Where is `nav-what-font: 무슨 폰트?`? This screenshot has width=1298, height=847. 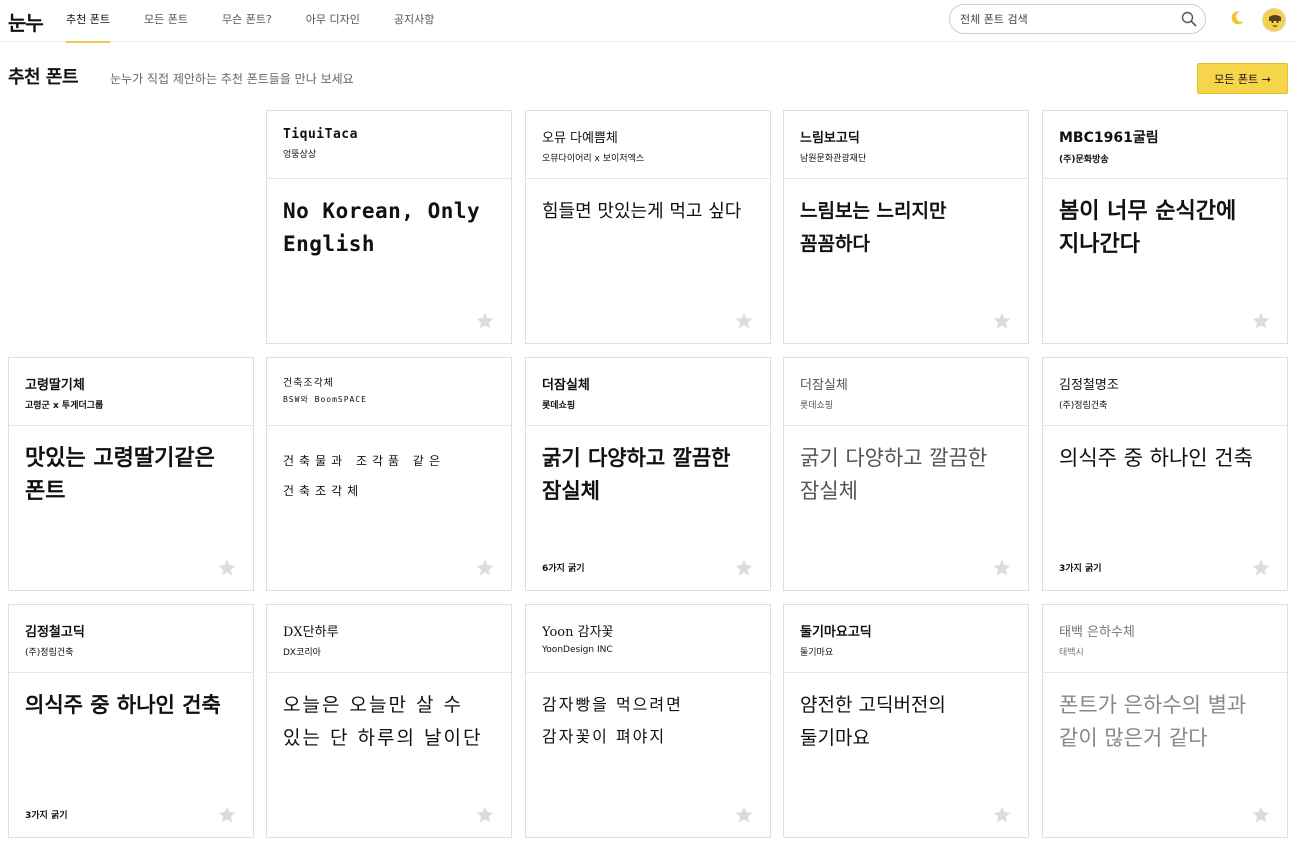
nav-what-font: 무슨 폰트? is located at coordinates (247, 21).